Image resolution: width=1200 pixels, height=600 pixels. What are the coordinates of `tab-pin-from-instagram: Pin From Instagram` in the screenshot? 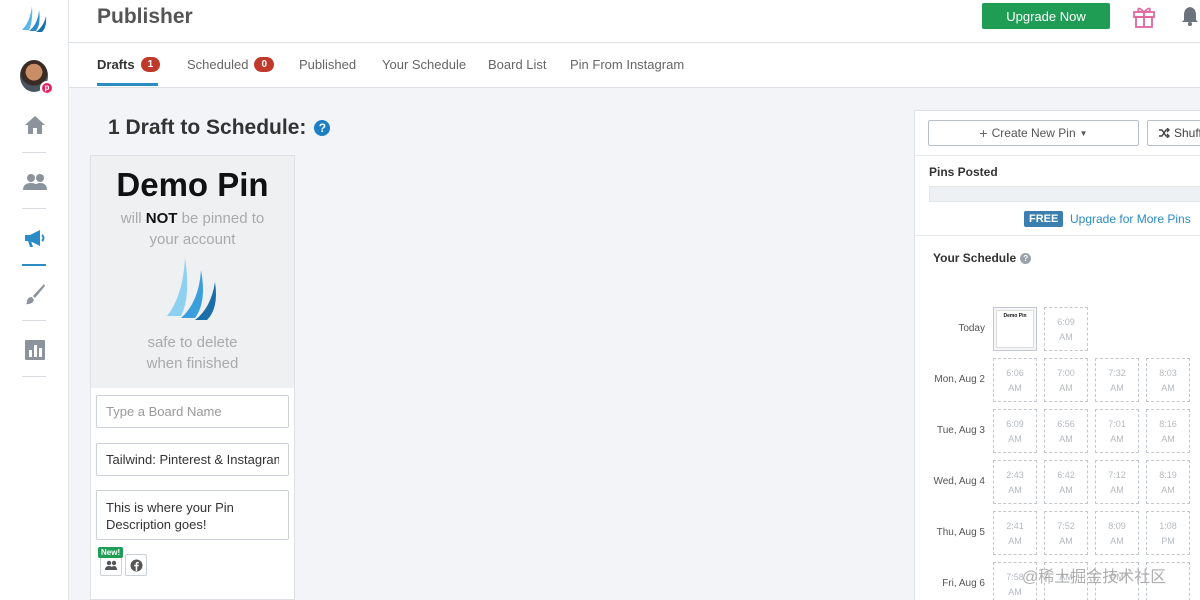 It's located at (627, 64).